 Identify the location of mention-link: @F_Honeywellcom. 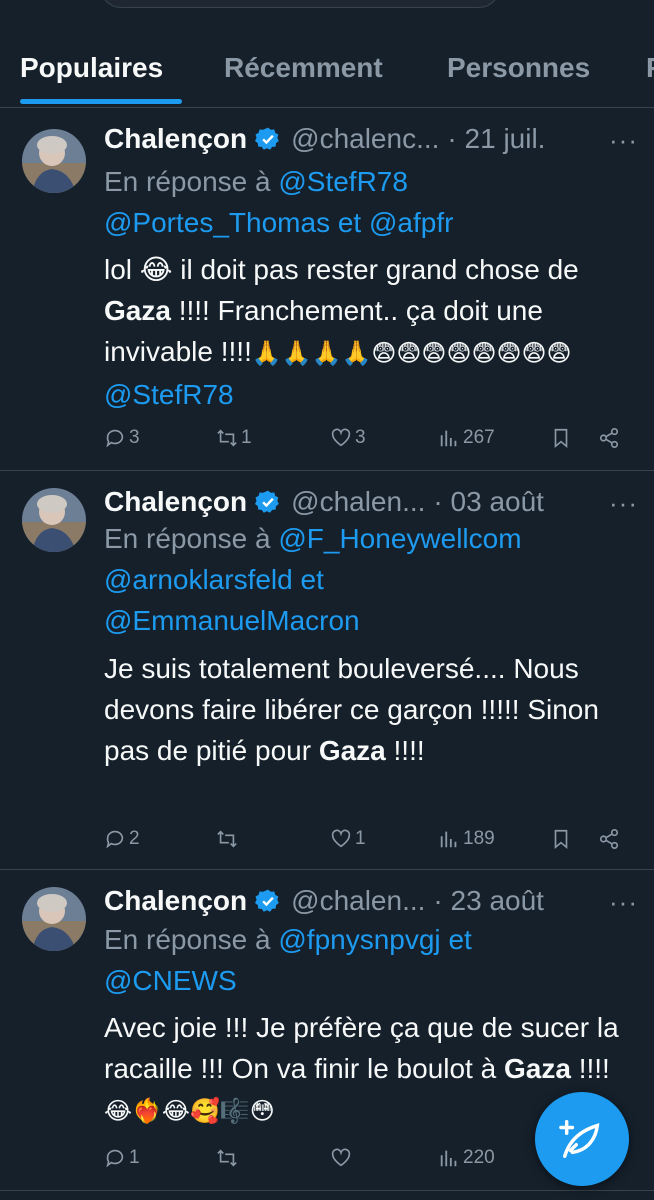
(399, 538).